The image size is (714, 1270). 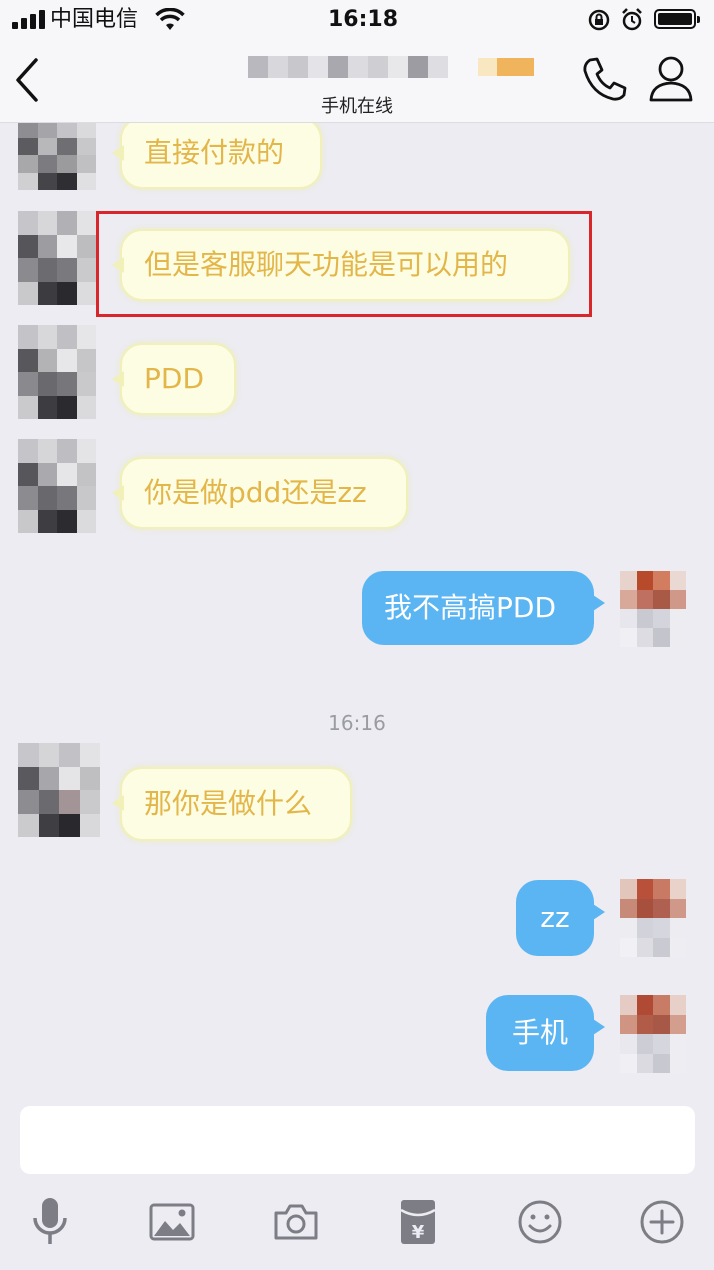 I want to click on incoming-message-bubble: 你是做pdd还是zz, so click(x=260, y=493).